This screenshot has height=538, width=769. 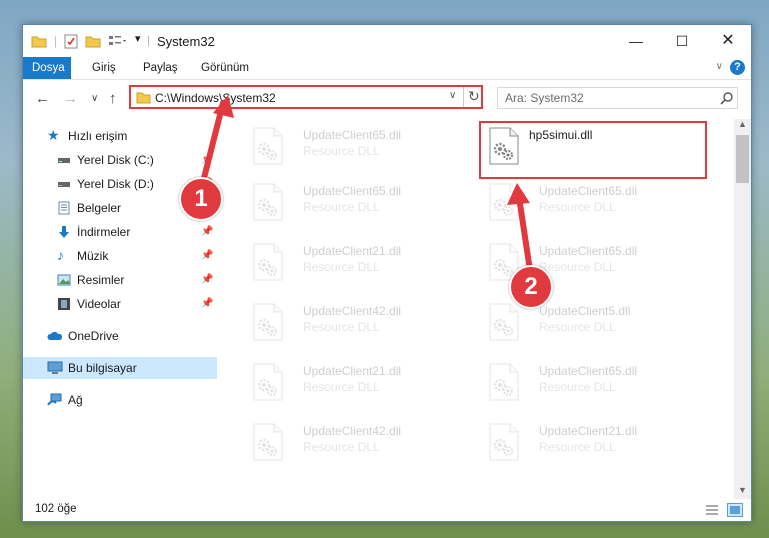 I want to click on arrow-1-head, so click(x=223, y=106).